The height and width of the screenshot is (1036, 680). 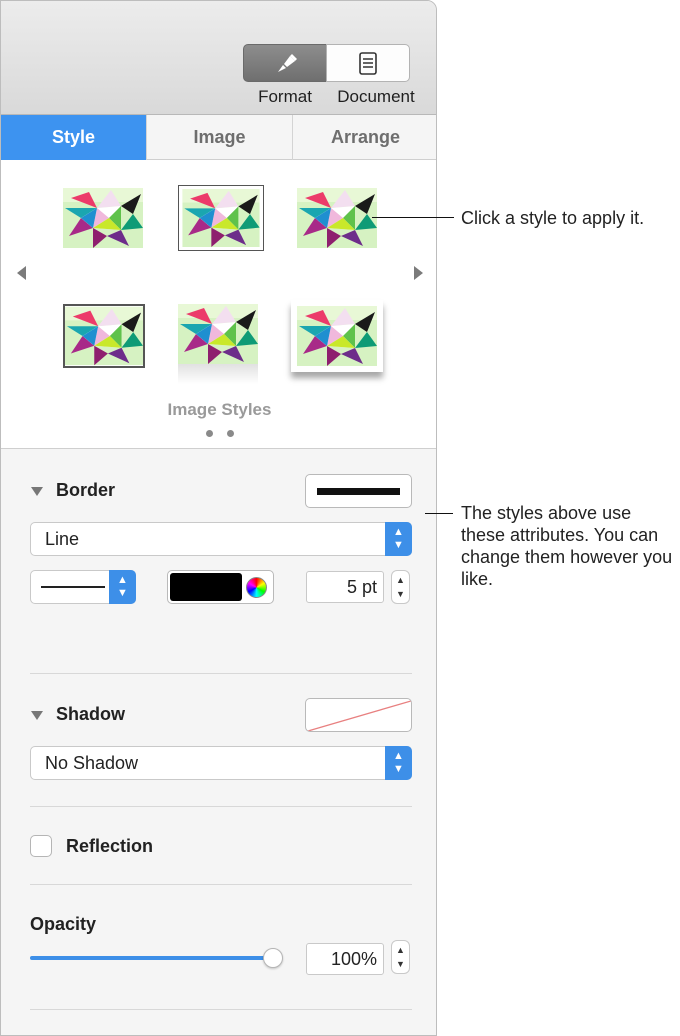 I want to click on opacity-section-title: Opacity, so click(x=63, y=924).